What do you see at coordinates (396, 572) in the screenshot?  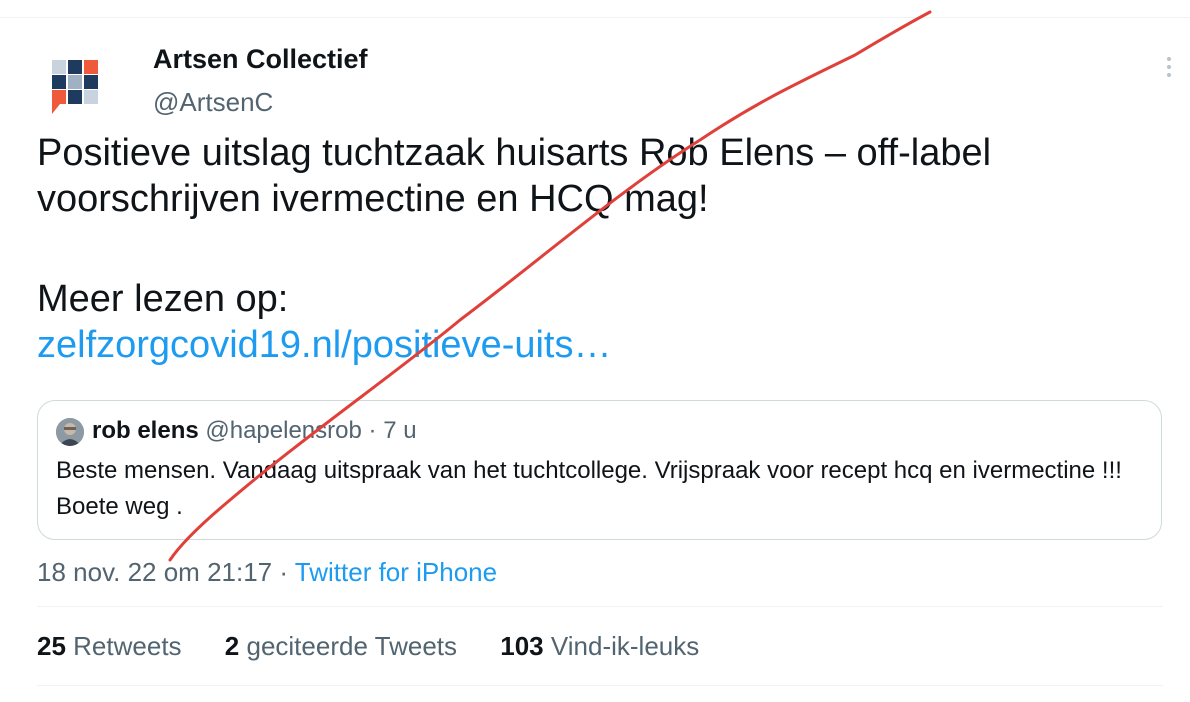 I see `tweet-source: Twitter for iPhone` at bounding box center [396, 572].